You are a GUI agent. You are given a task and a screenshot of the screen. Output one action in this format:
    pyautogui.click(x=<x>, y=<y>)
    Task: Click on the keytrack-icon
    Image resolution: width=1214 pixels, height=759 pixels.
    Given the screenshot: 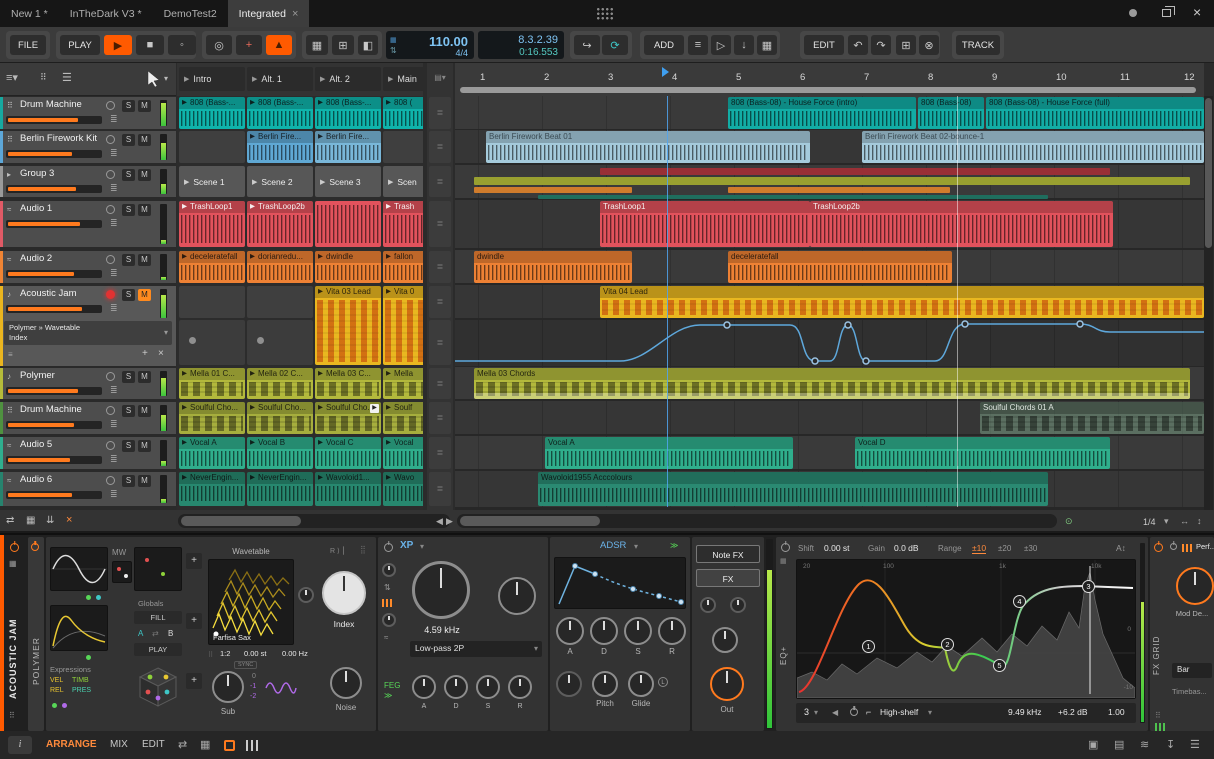 What is the action you would take?
    pyautogui.click(x=387, y=603)
    